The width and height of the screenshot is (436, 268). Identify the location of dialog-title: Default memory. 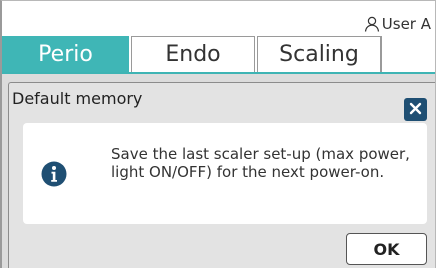
(77, 98).